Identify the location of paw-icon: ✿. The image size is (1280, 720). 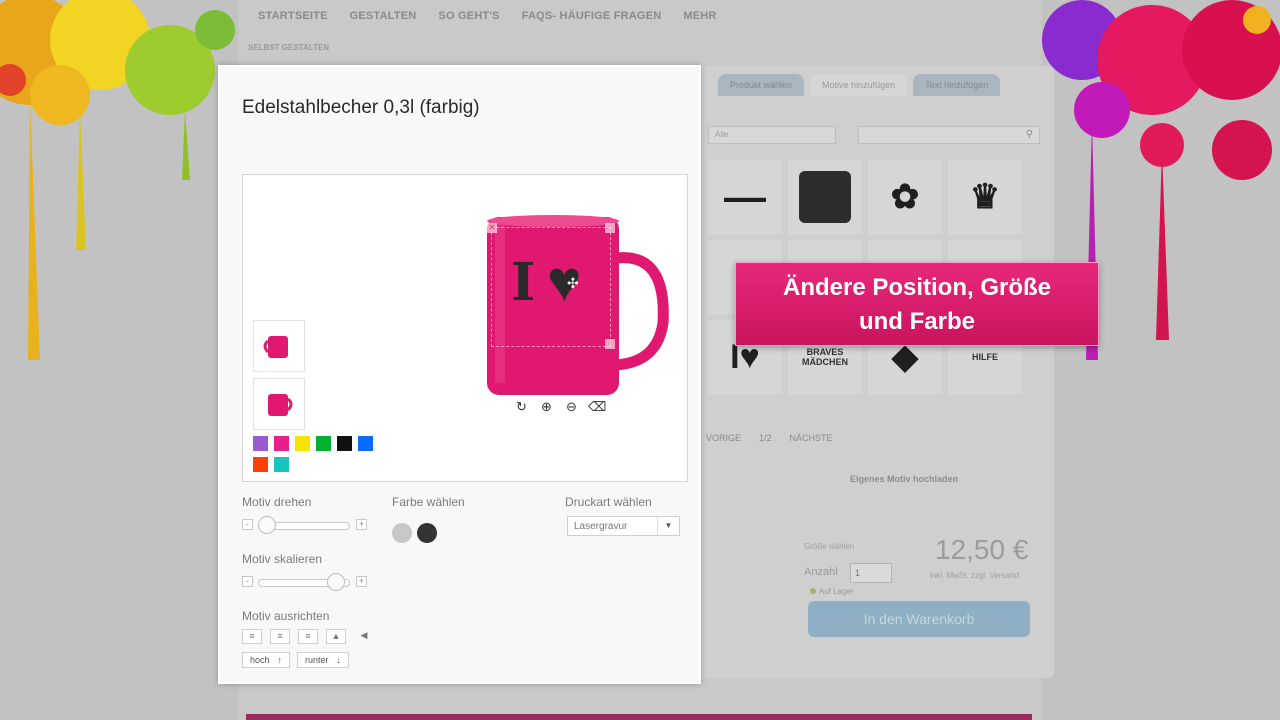
(905, 197).